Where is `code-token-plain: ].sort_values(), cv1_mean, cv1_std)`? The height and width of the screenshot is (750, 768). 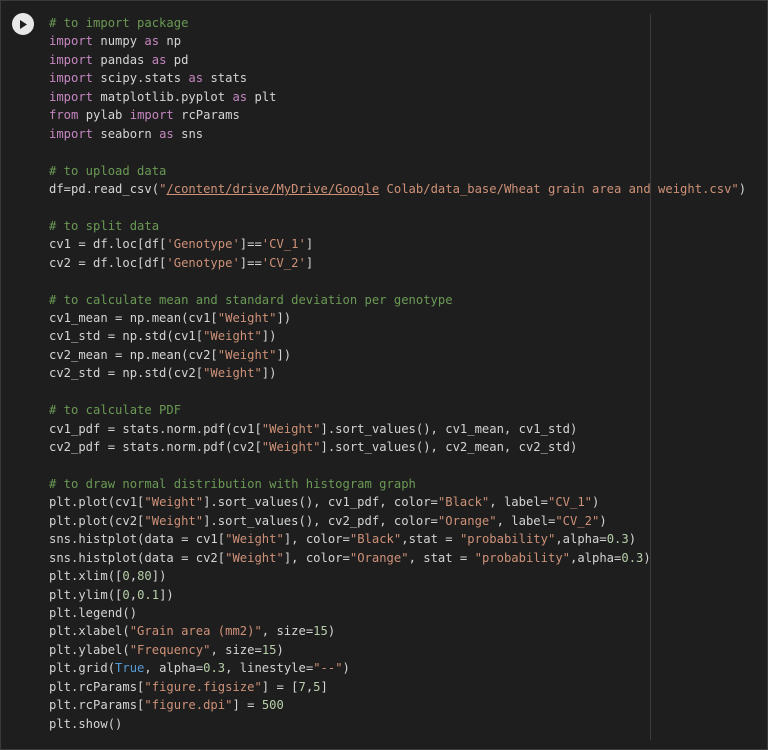
code-token-plain: ].sort_values(), cv1_mean, cv1_std) is located at coordinates (449, 428).